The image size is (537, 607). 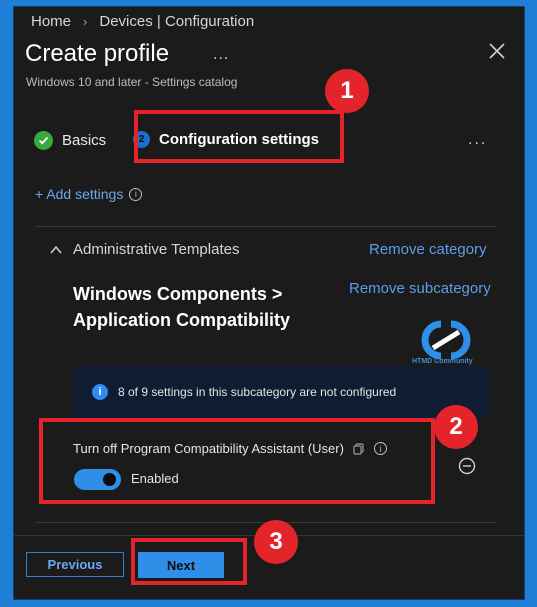 What do you see at coordinates (56, 250) in the screenshot?
I see `chevron-up-icon` at bounding box center [56, 250].